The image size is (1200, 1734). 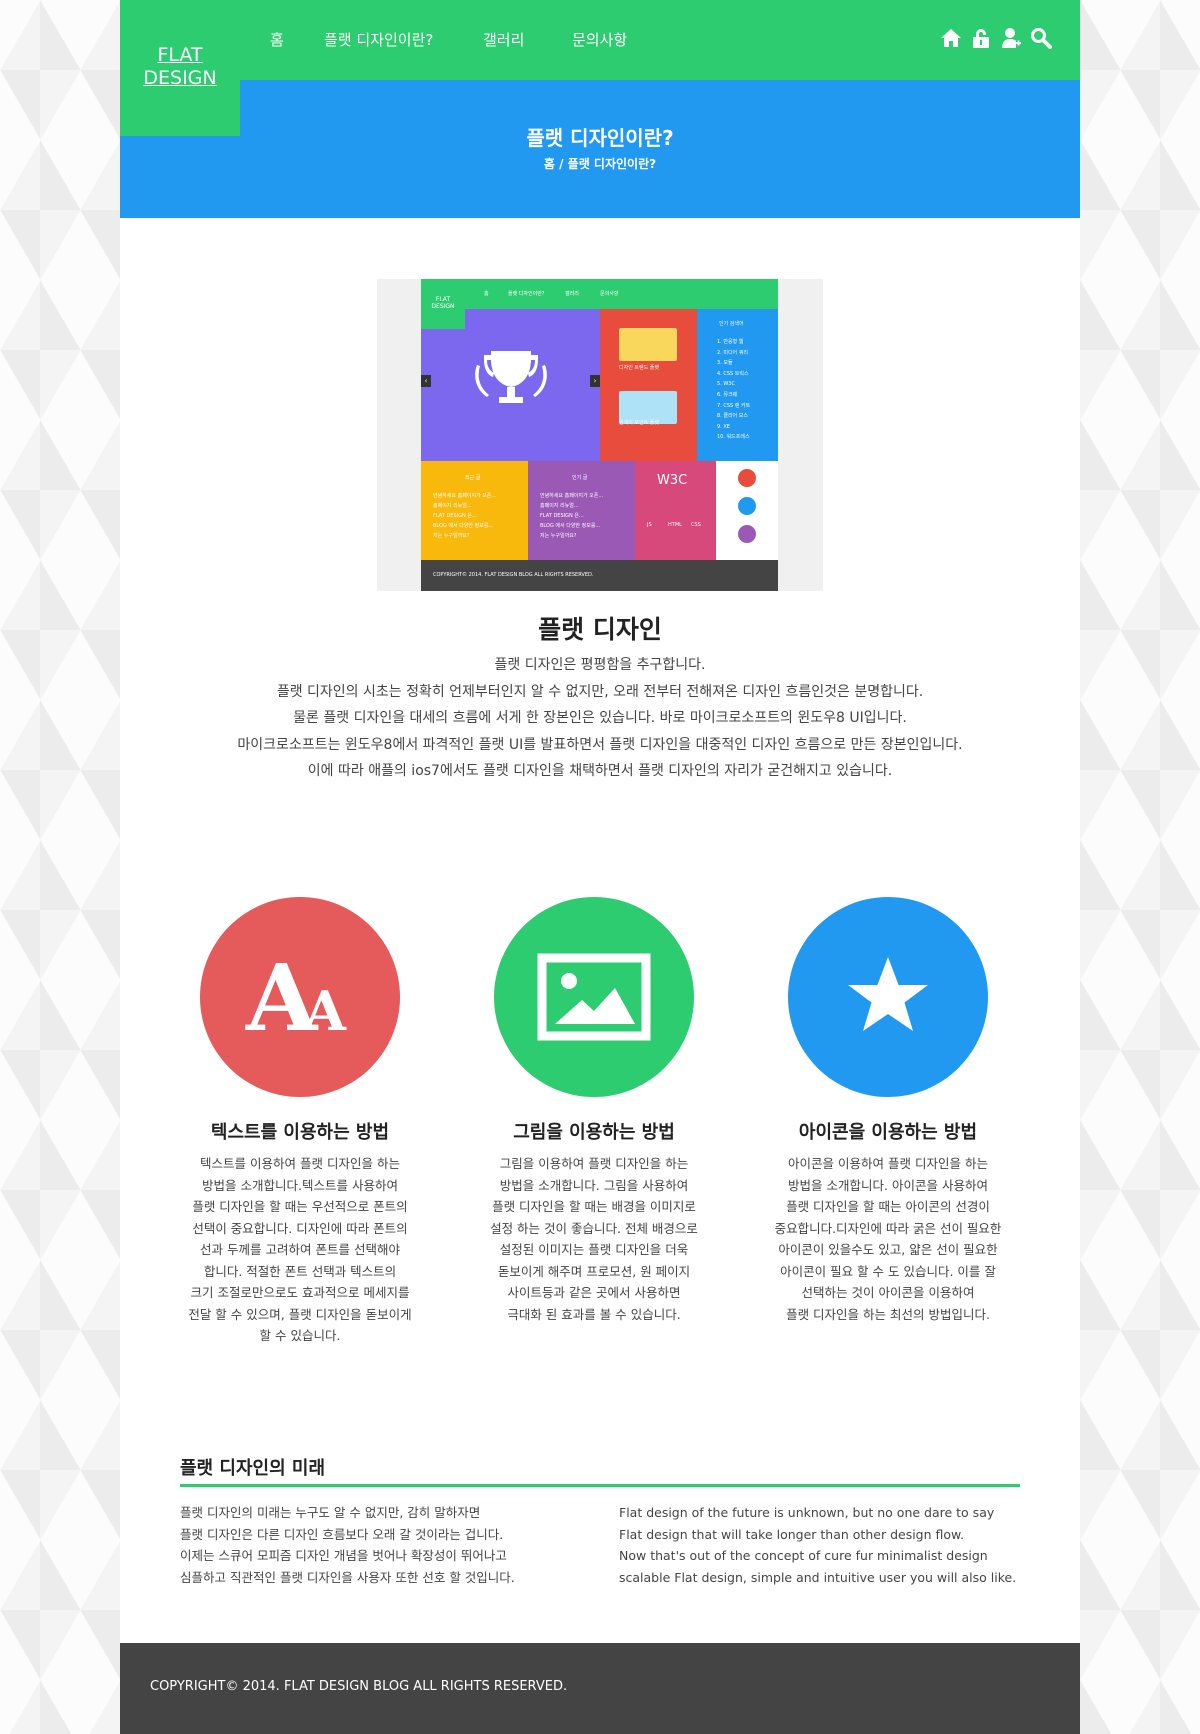 What do you see at coordinates (730, 342) in the screenshot?
I see `preview-search-item: 1. 반응형 웹` at bounding box center [730, 342].